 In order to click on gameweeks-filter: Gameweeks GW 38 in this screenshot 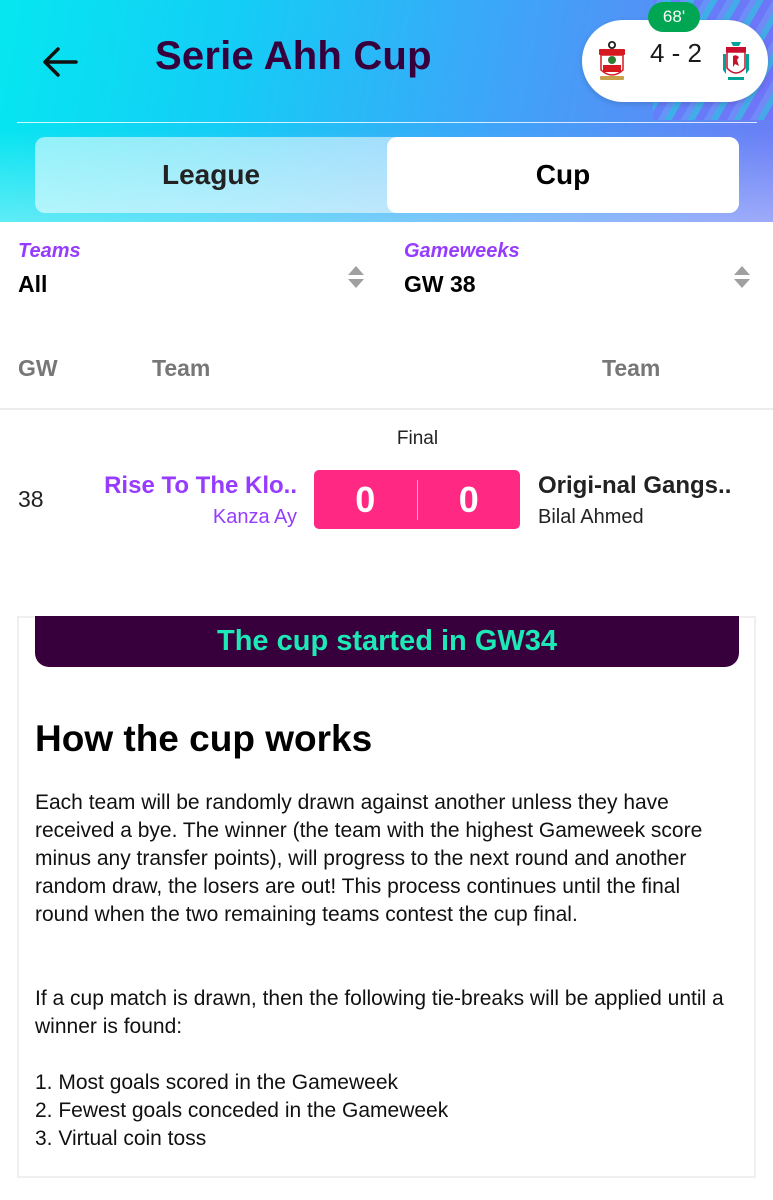, I will do `click(579, 269)`.